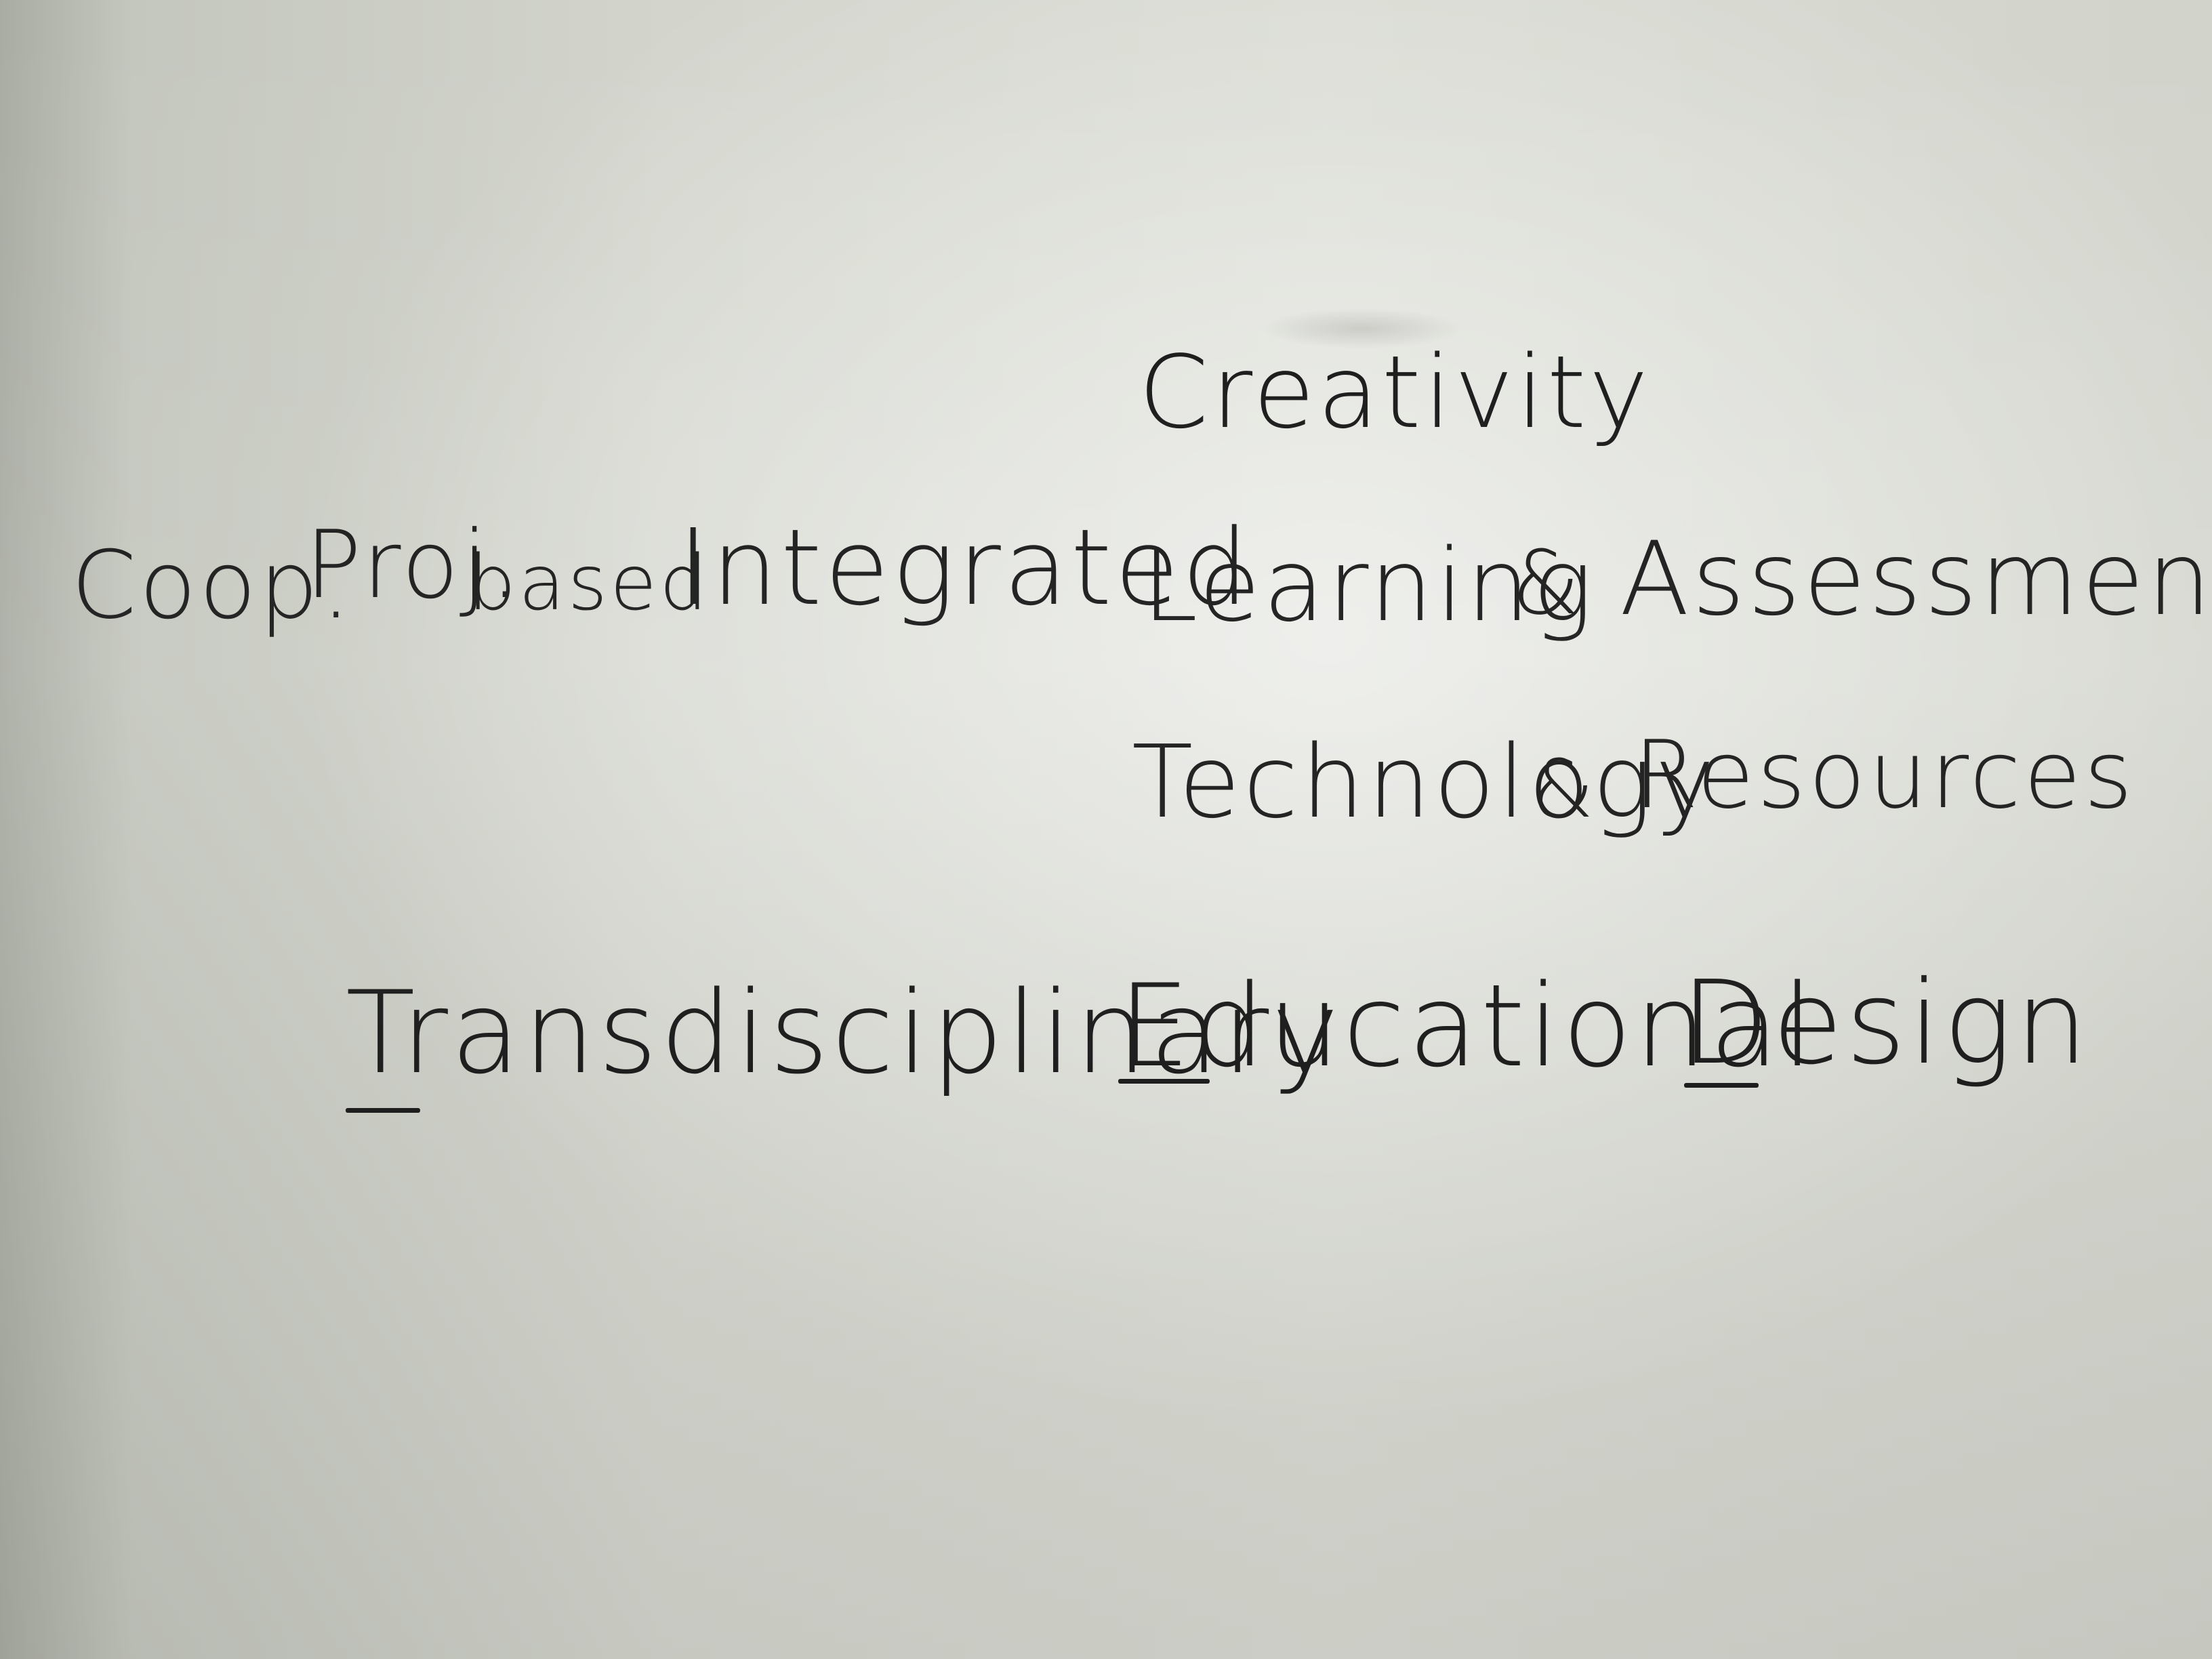 The image size is (2212, 1659). I want to click on word-proj: Proj., so click(414, 564).